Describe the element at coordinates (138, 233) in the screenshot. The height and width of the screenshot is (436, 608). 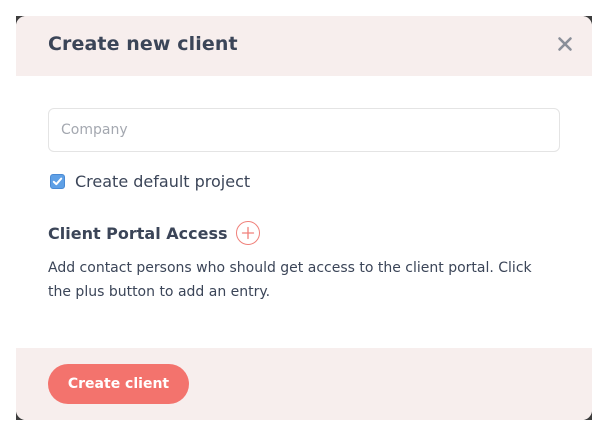
I see `portal-heading: Client Portal Access` at that location.